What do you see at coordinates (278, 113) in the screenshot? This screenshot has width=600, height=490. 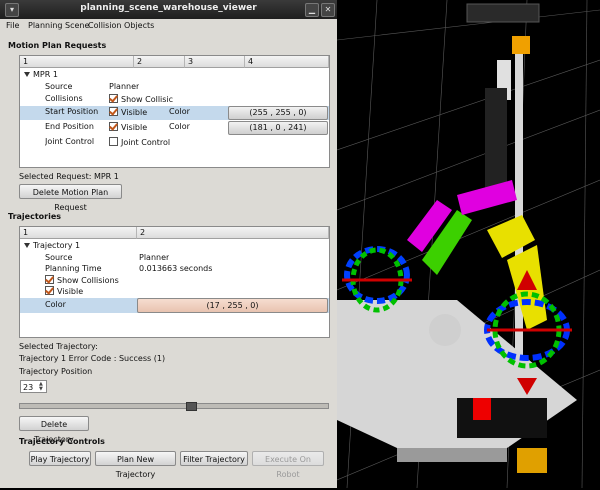 I see `start-color-button: (255 , 255 , 0)` at bounding box center [278, 113].